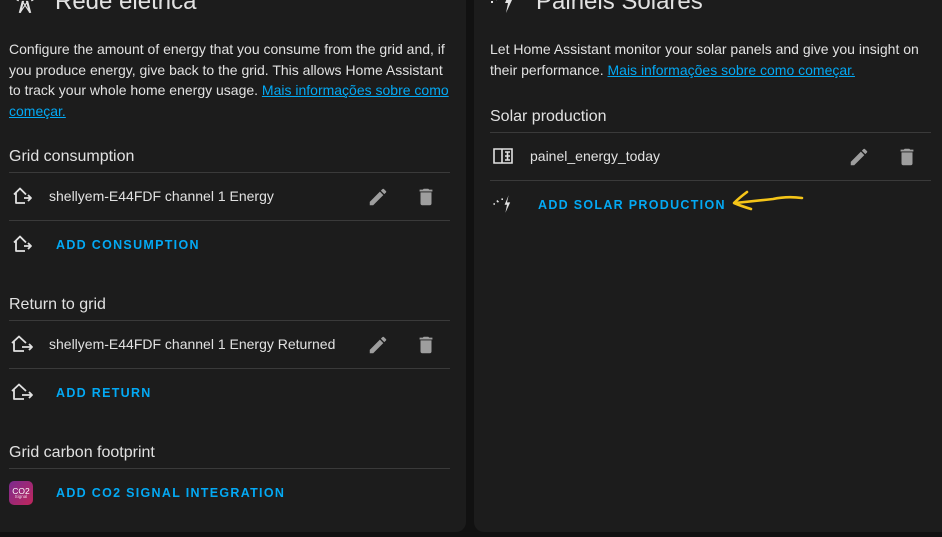 The width and height of the screenshot is (942, 537). Describe the element at coordinates (126, 7) in the screenshot. I see `grid-card-title: Rede elétrica` at that location.